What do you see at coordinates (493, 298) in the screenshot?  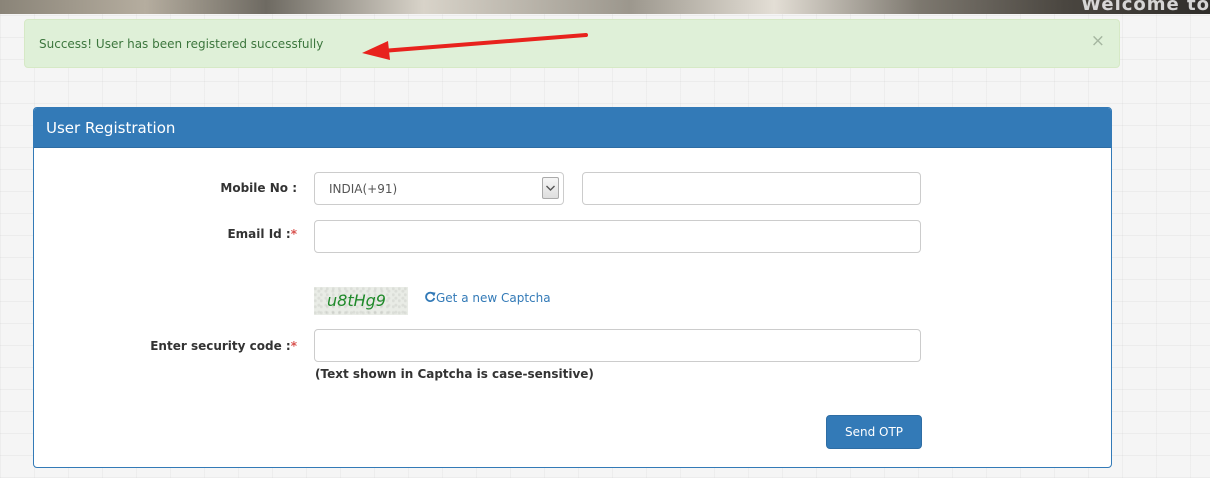 I see `captcha-link-label: Get a new Captcha` at bounding box center [493, 298].